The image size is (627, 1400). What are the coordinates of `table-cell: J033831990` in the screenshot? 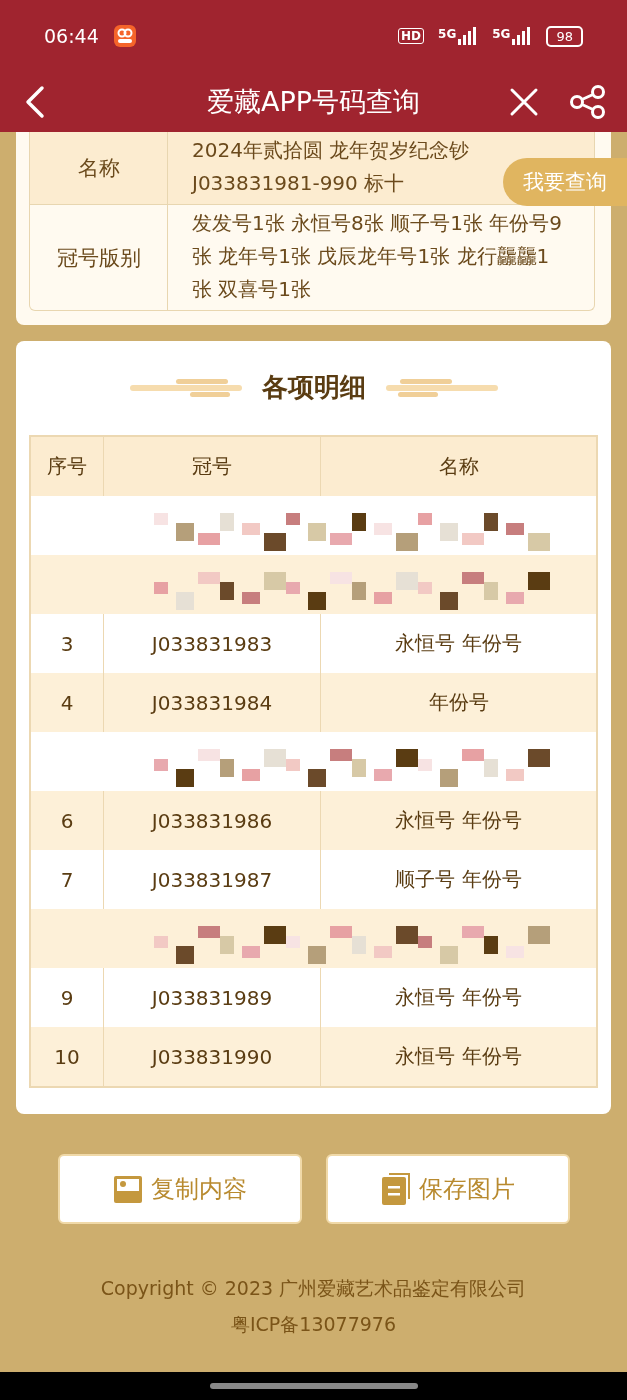 It's located at (212, 1057).